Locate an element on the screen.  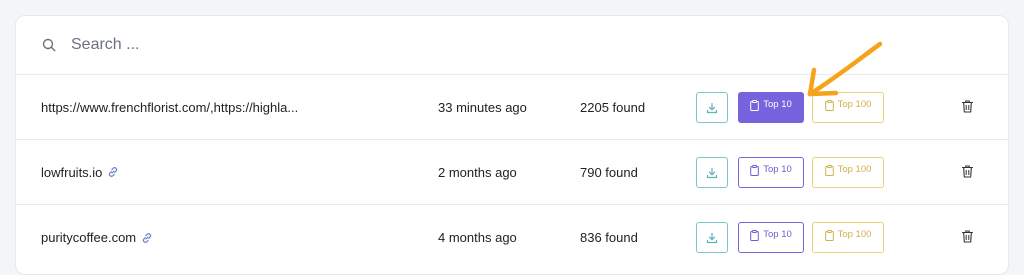
url-cell: lowfruits.io is located at coordinates (231, 172).